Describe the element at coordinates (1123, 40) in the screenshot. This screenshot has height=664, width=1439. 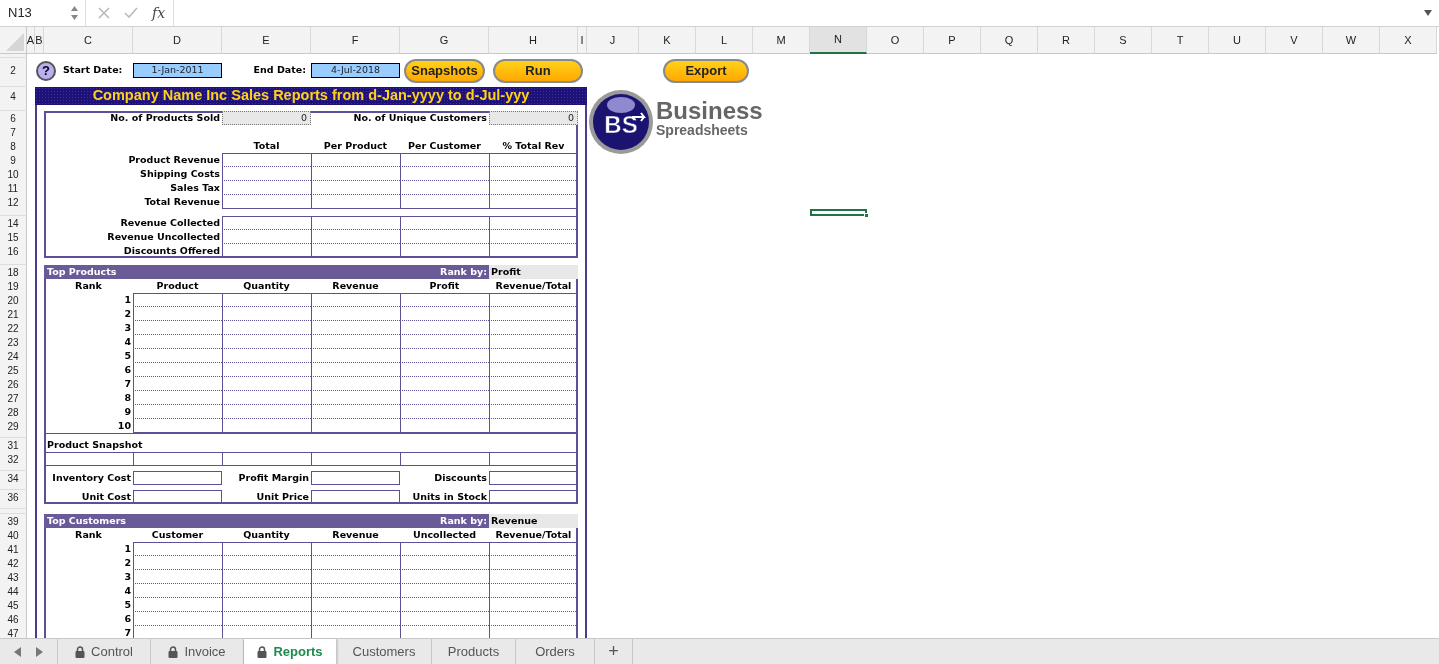
I see `column-header: S` at that location.